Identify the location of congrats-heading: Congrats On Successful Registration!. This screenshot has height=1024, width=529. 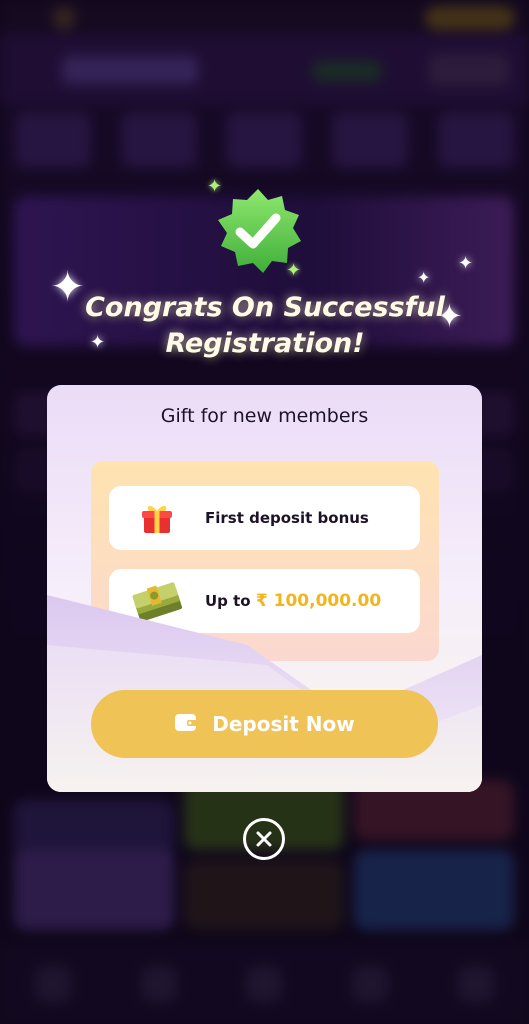
(265, 326).